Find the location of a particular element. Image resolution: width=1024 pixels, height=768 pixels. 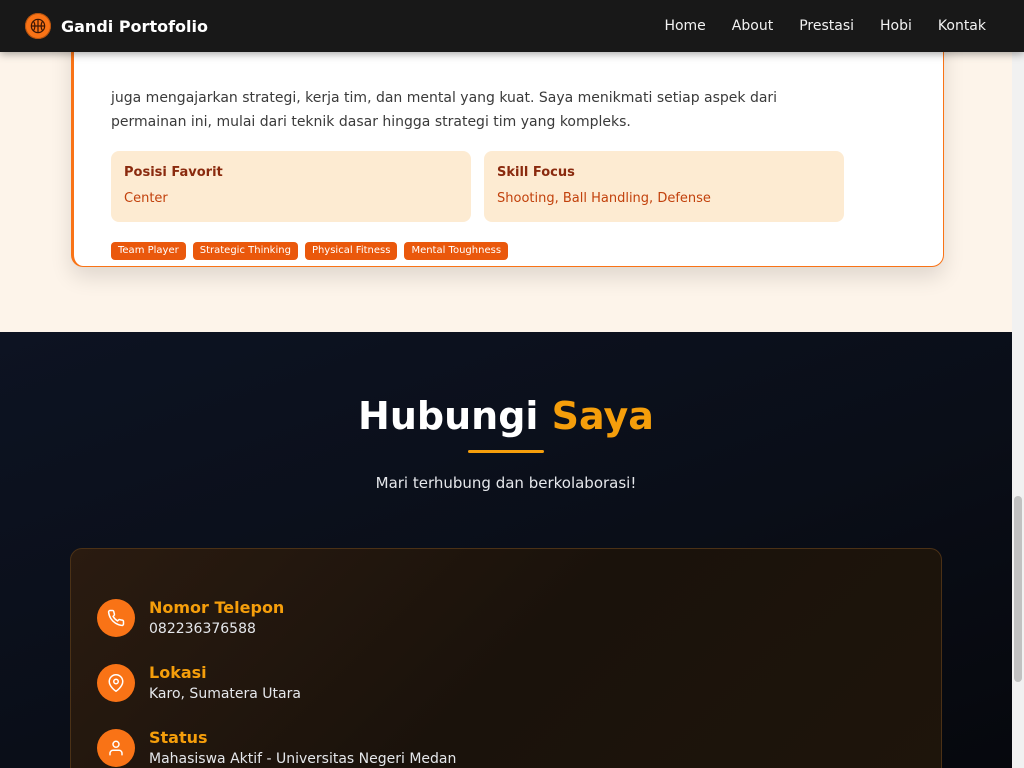

nav-link-prestasi: Prestasi is located at coordinates (826, 26).